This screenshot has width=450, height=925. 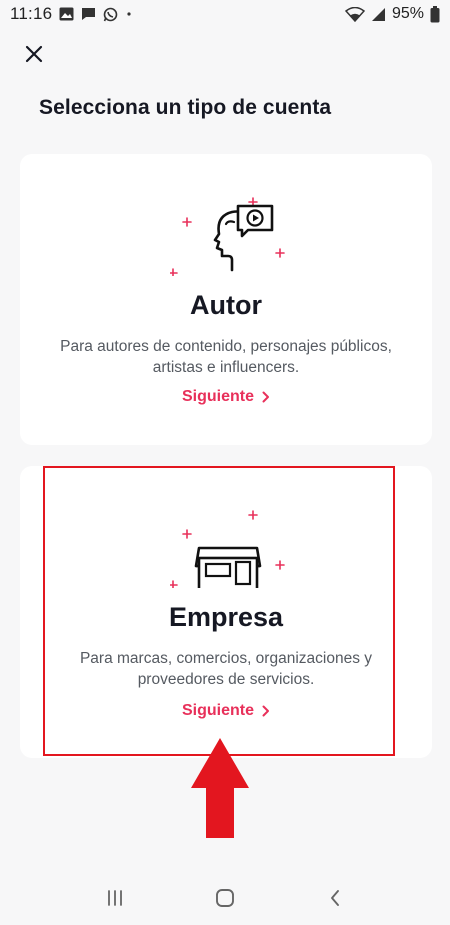 I want to click on siguiente-link-autor: Siguiente, so click(x=226, y=397).